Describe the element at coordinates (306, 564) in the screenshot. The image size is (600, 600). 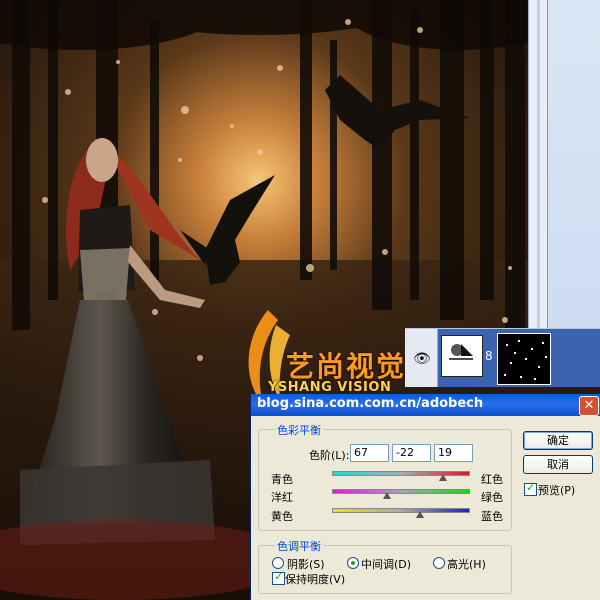
I see `shadows-label: 阴影(S)` at that location.